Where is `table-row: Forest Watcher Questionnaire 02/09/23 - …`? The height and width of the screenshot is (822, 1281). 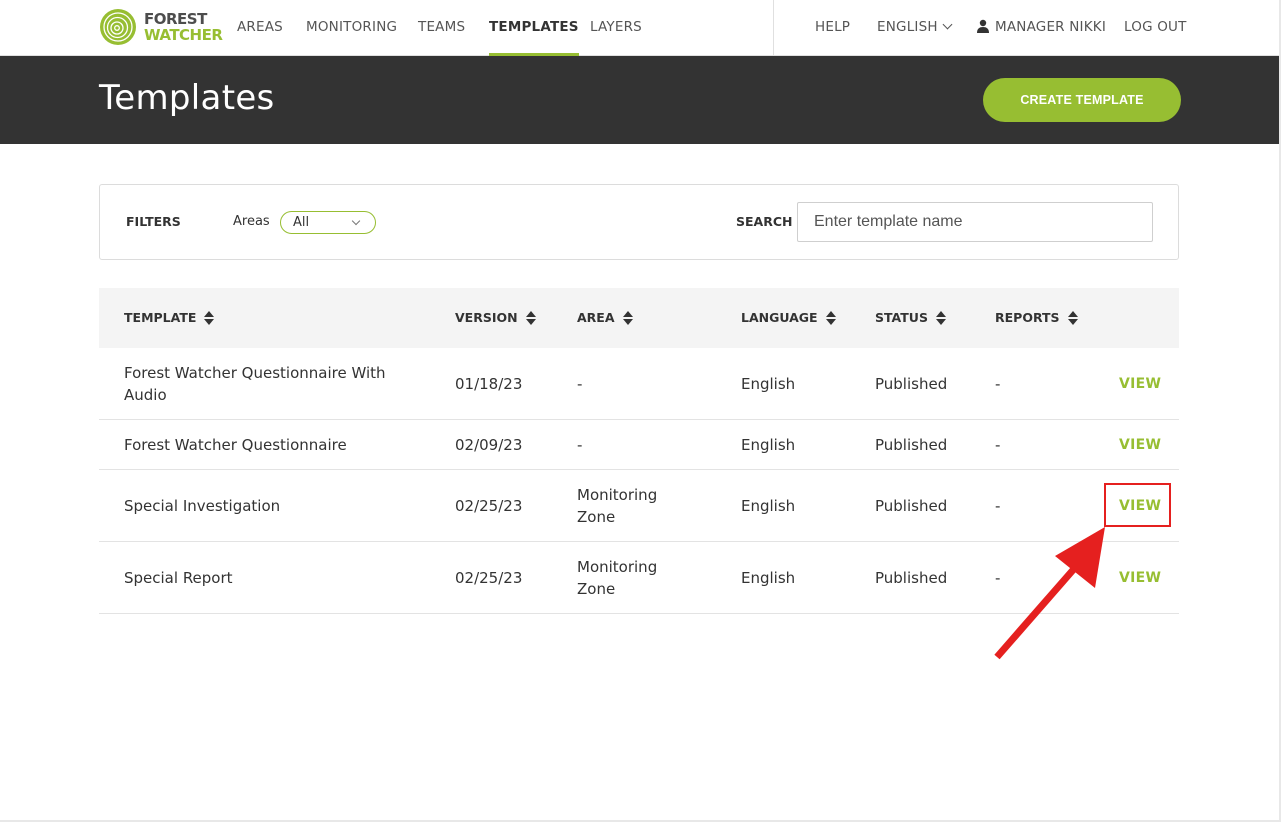
table-row: Forest Watcher Questionnaire 02/09/23 - … is located at coordinates (639, 445).